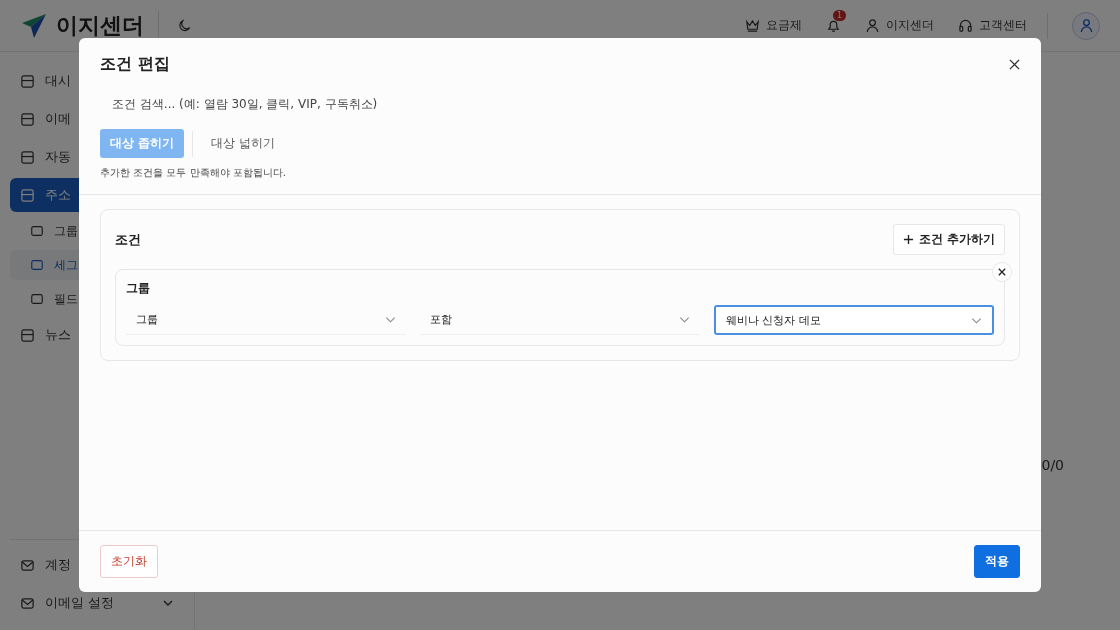 This screenshot has width=1120, height=630. What do you see at coordinates (135, 64) in the screenshot?
I see `dialog-title: 조건 편집` at bounding box center [135, 64].